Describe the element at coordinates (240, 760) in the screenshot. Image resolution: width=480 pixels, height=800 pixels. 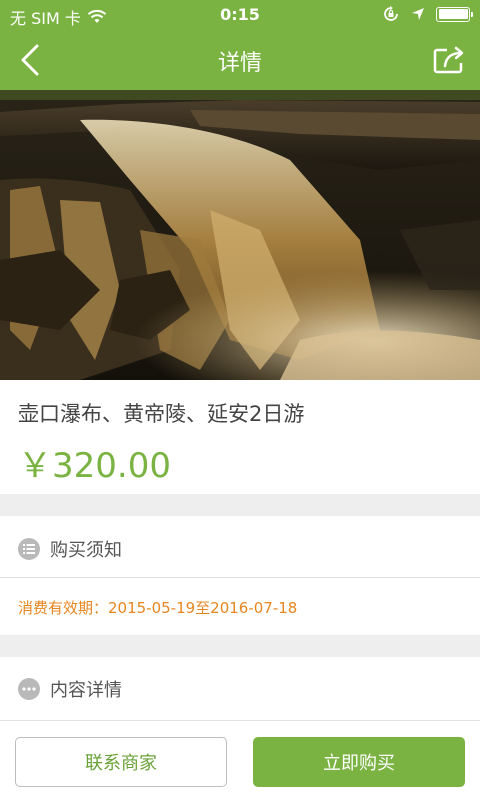
I see `bottom-action-bar: 联系商家 立即购买` at that location.